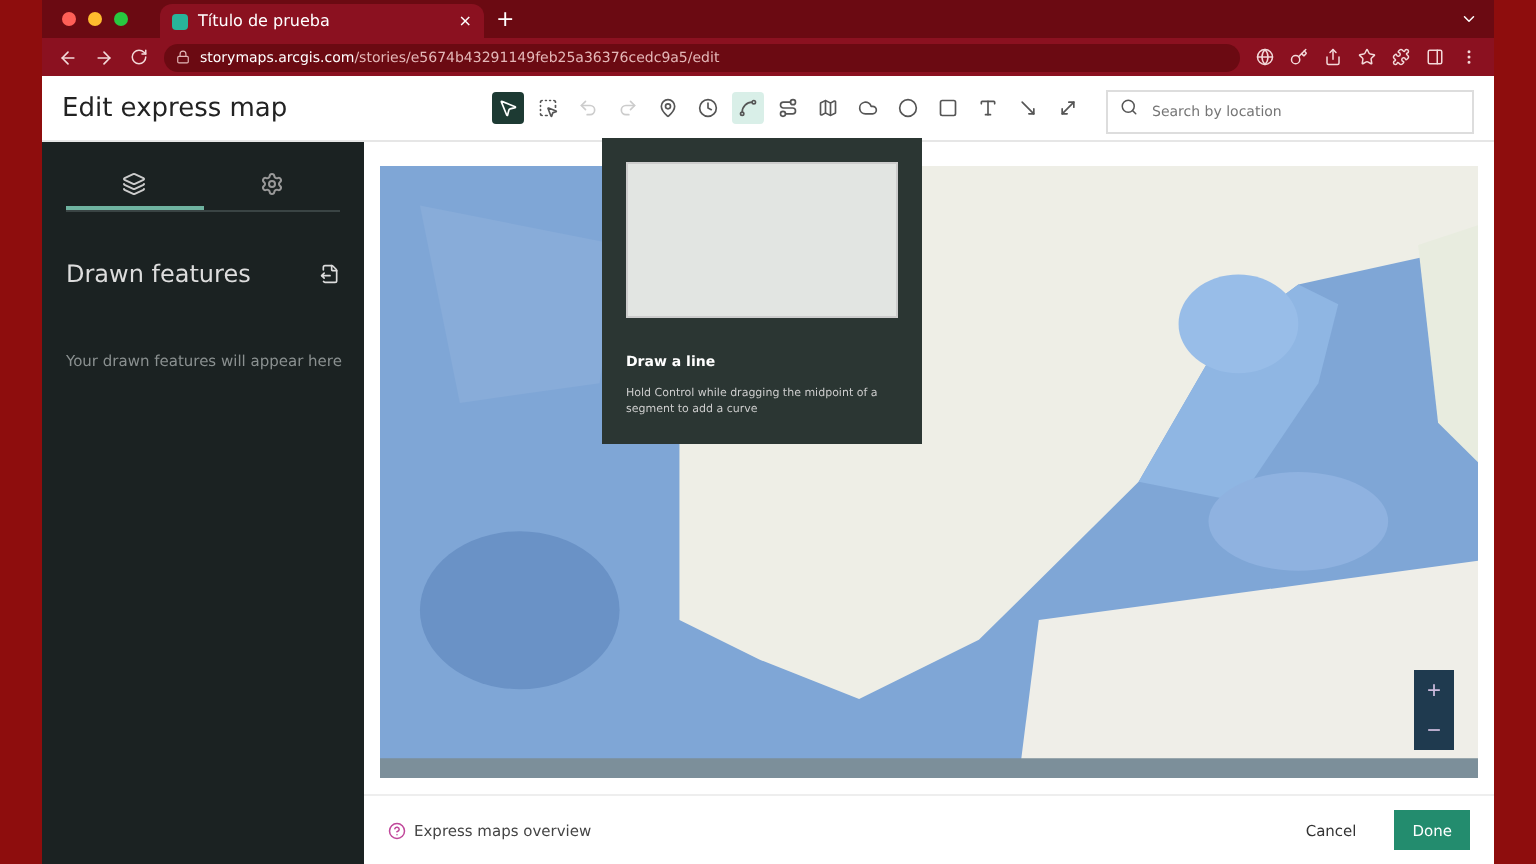  Describe the element at coordinates (68, 57) in the screenshot. I see `back-icon` at that location.